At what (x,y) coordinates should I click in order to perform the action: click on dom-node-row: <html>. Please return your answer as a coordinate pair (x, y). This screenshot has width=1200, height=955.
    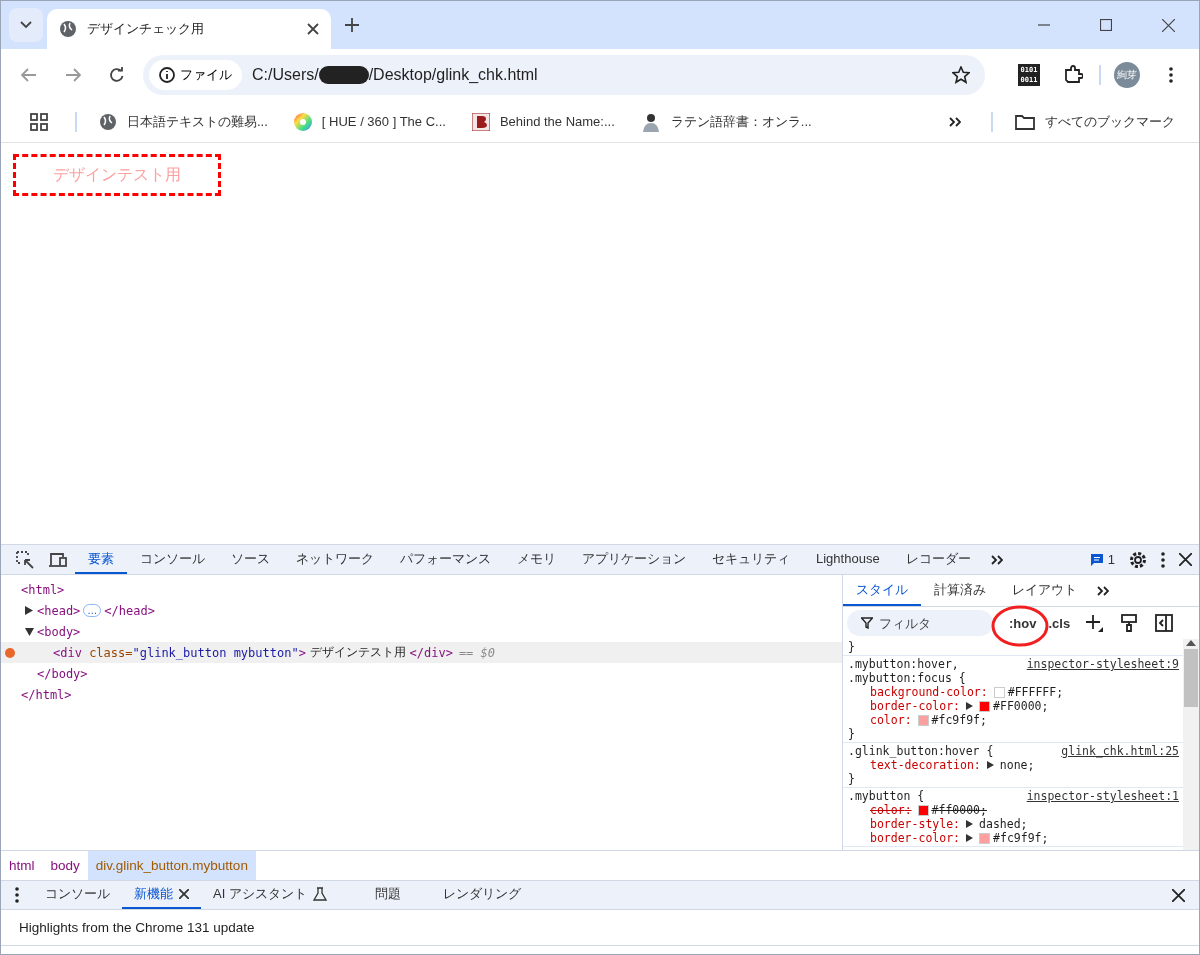
    Looking at the image, I should click on (421, 589).